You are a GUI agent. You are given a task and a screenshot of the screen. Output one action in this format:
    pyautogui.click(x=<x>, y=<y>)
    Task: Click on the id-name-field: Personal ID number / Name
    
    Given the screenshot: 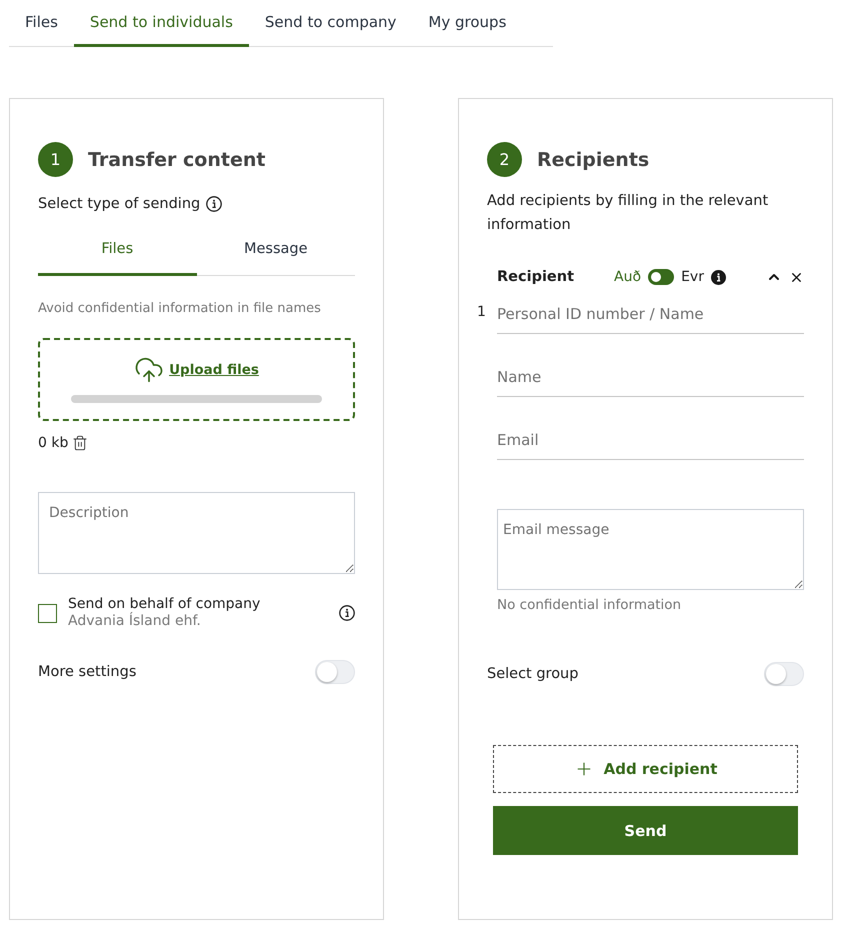 What is the action you would take?
    pyautogui.click(x=650, y=314)
    